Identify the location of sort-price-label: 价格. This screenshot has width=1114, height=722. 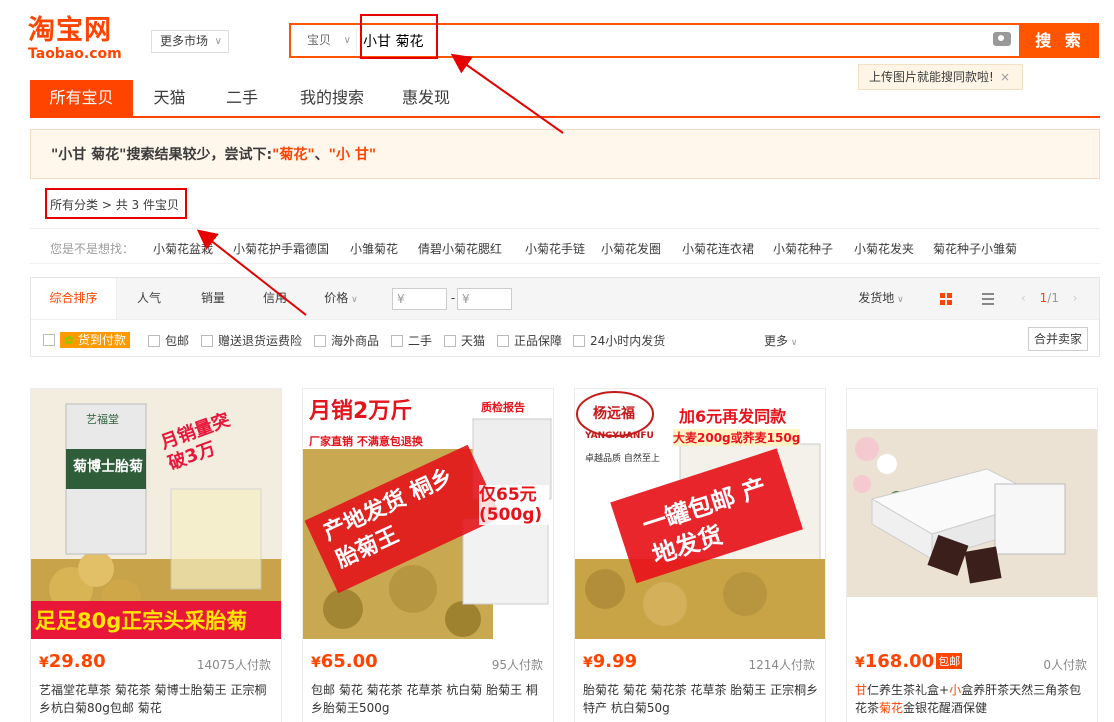
(336, 298).